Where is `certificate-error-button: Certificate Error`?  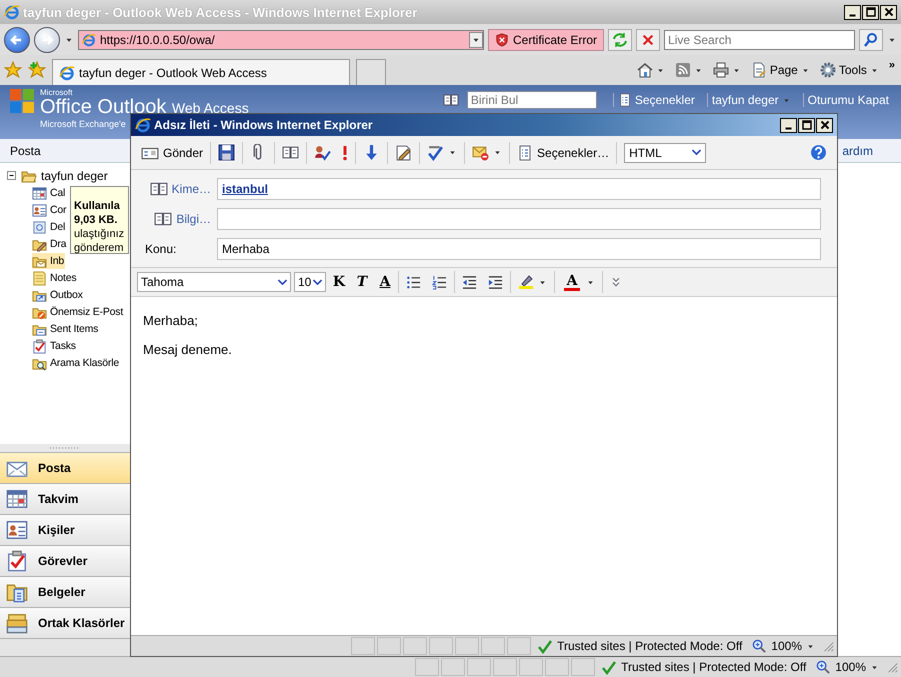
certificate-error-button: Certificate Error is located at coordinates (546, 39).